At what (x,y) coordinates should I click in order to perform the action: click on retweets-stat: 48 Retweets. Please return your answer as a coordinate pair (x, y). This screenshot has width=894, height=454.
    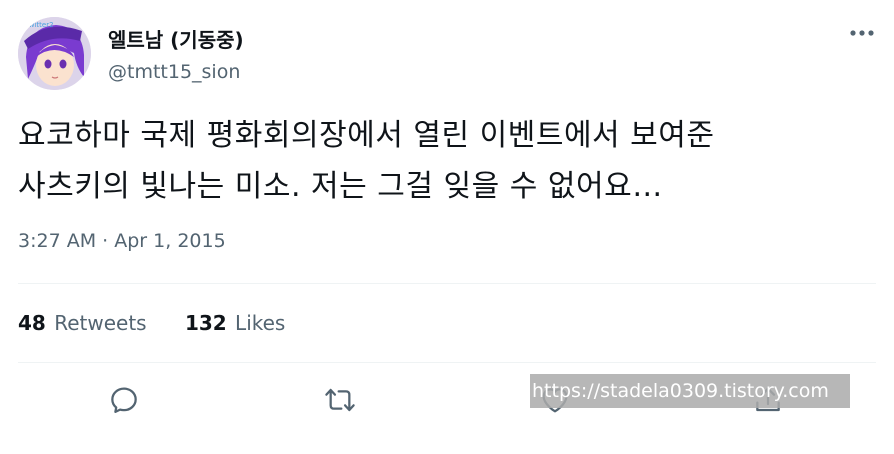
    Looking at the image, I should click on (82, 323).